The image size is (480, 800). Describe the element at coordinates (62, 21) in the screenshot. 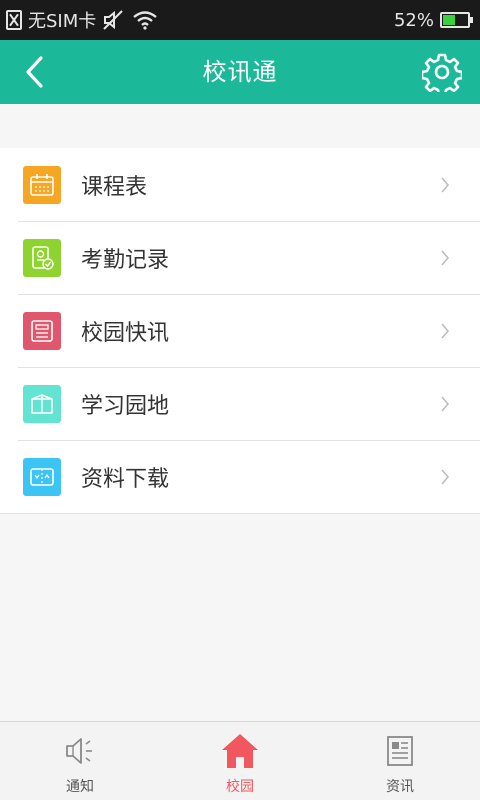

I see `carrier-text: 无SIM卡` at that location.